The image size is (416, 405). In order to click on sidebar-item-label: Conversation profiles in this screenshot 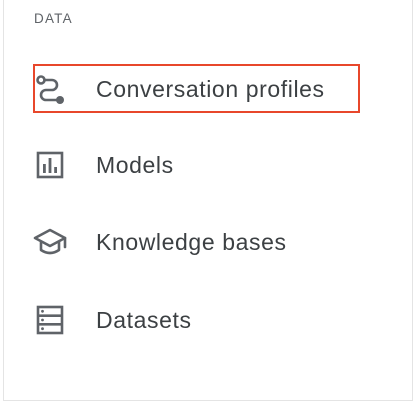, I will do `click(210, 88)`.